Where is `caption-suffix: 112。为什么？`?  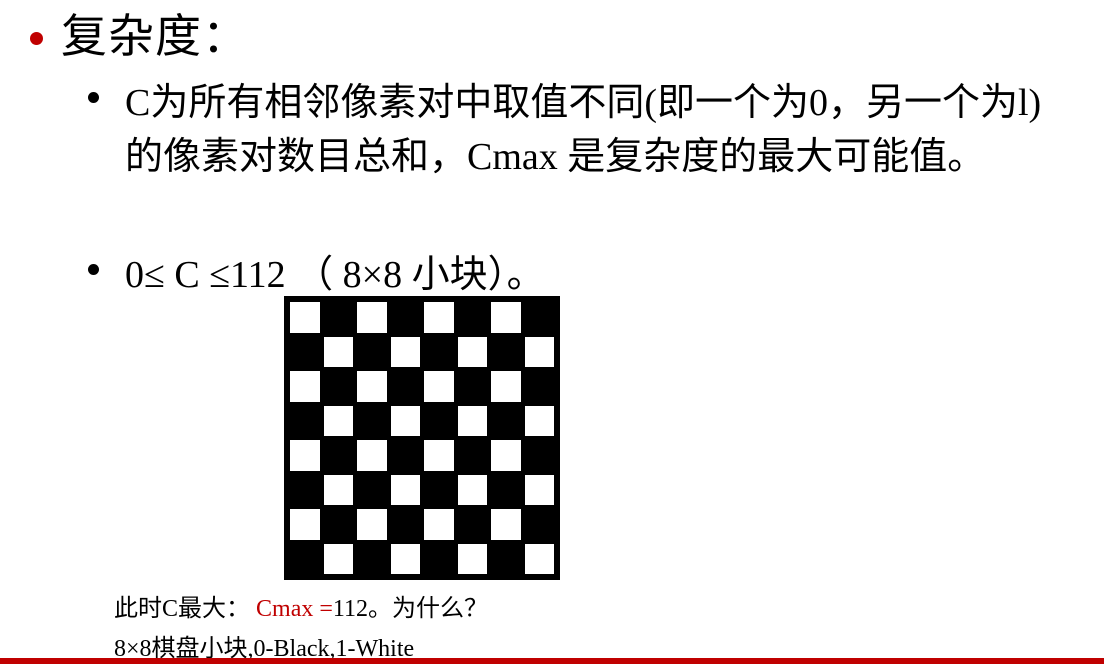 caption-suffix: 112。为什么？ is located at coordinates (410, 609).